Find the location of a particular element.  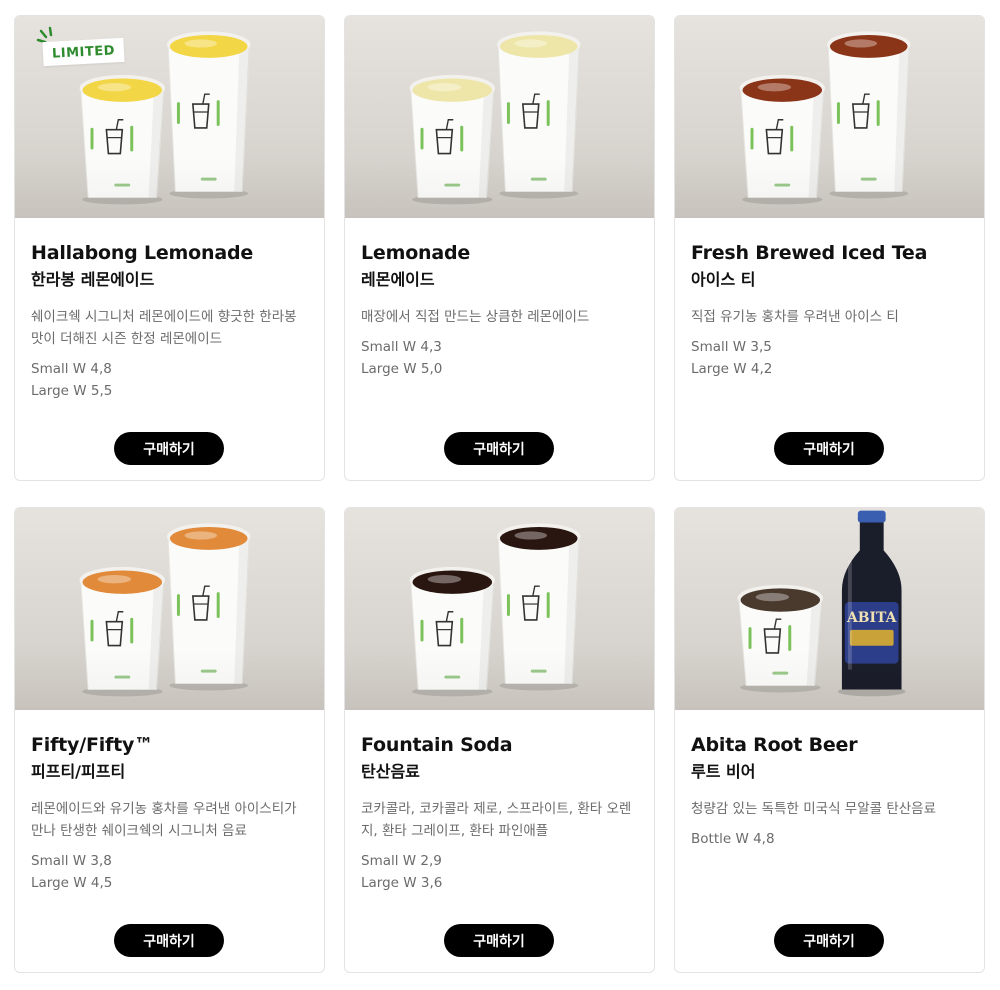

price-item: Large W 4,5 is located at coordinates (72, 883).